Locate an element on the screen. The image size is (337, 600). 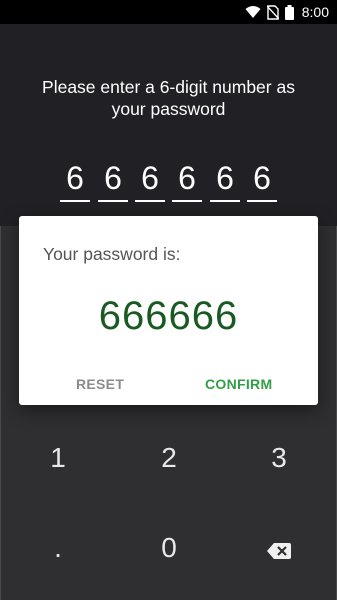
digit-entry-row: 6 6 6 6 6 6 is located at coordinates (168, 180).